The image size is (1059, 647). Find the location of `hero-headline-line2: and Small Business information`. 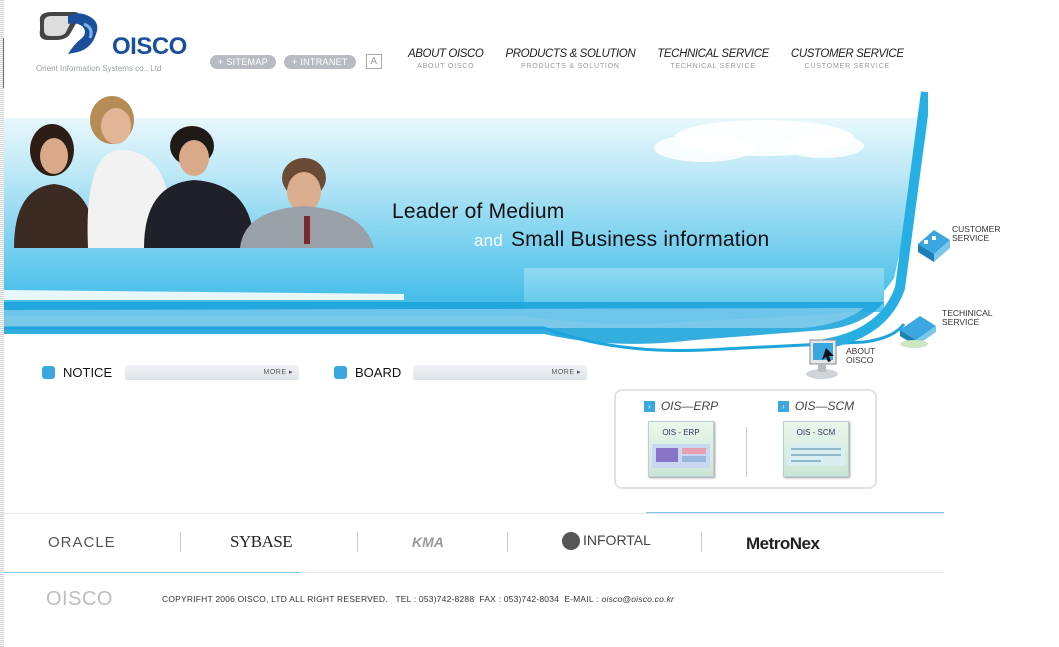

hero-headline-line2: and Small Business information is located at coordinates (621, 240).